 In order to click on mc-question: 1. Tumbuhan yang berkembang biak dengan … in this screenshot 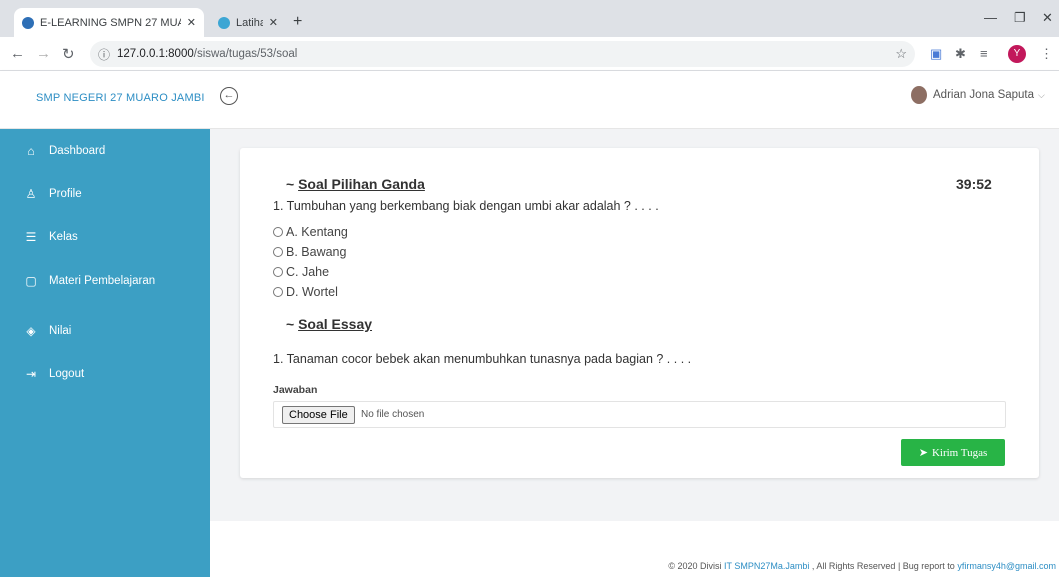, I will do `click(466, 206)`.